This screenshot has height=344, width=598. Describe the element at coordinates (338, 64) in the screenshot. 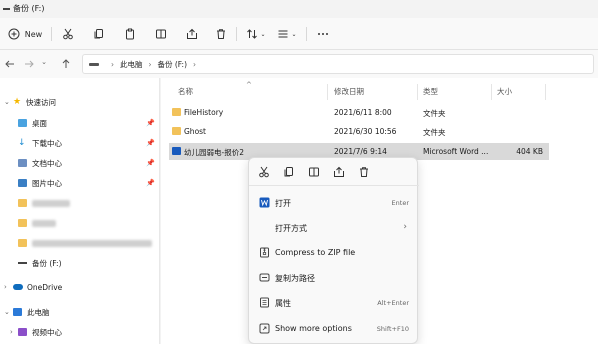

I see `address-bar: › 此电脑 › 备份 (F:) ›` at that location.